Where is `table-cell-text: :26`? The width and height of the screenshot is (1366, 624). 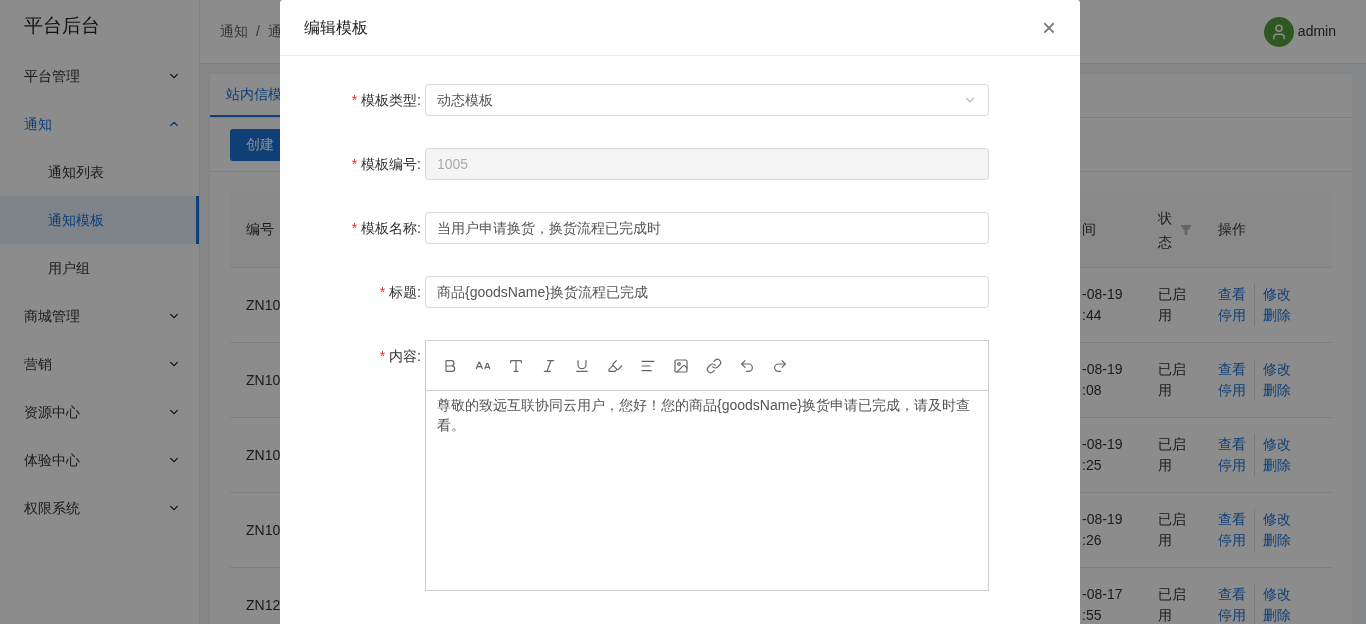
table-cell-text: :26 is located at coordinates (1092, 540).